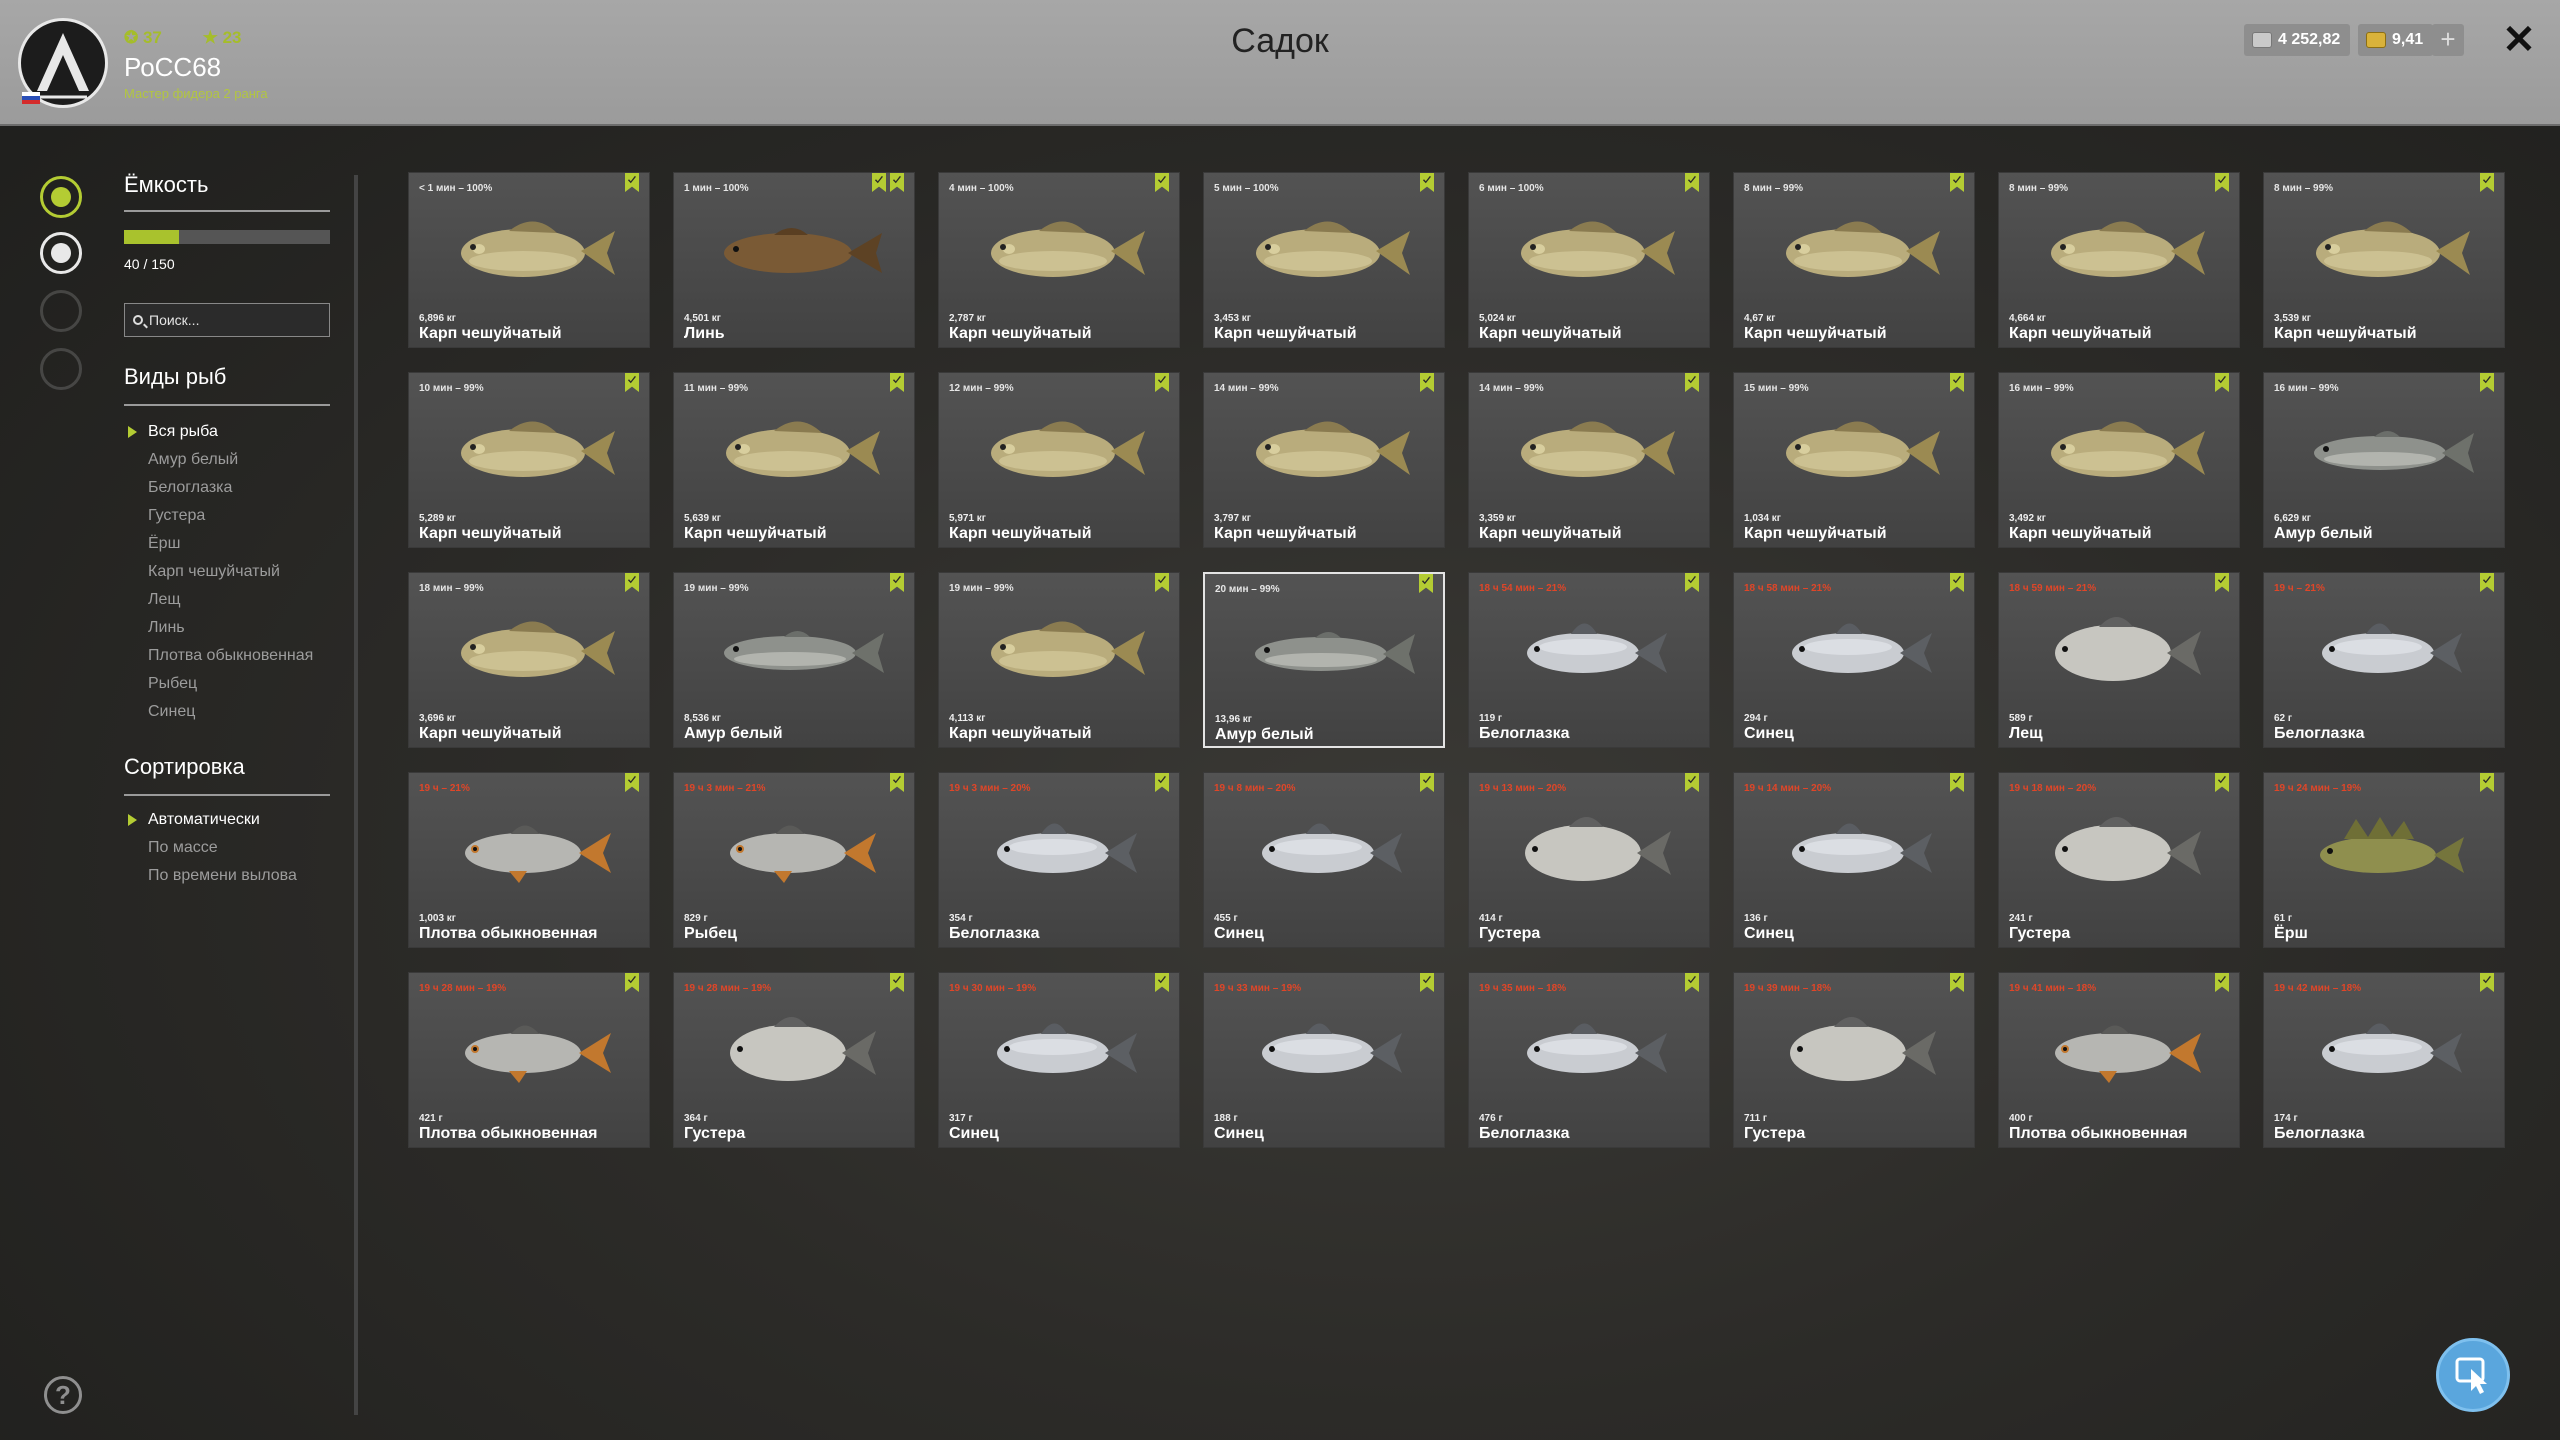 Image resolution: width=2560 pixels, height=1440 pixels. I want to click on species-filter-item: Густера, so click(219, 516).